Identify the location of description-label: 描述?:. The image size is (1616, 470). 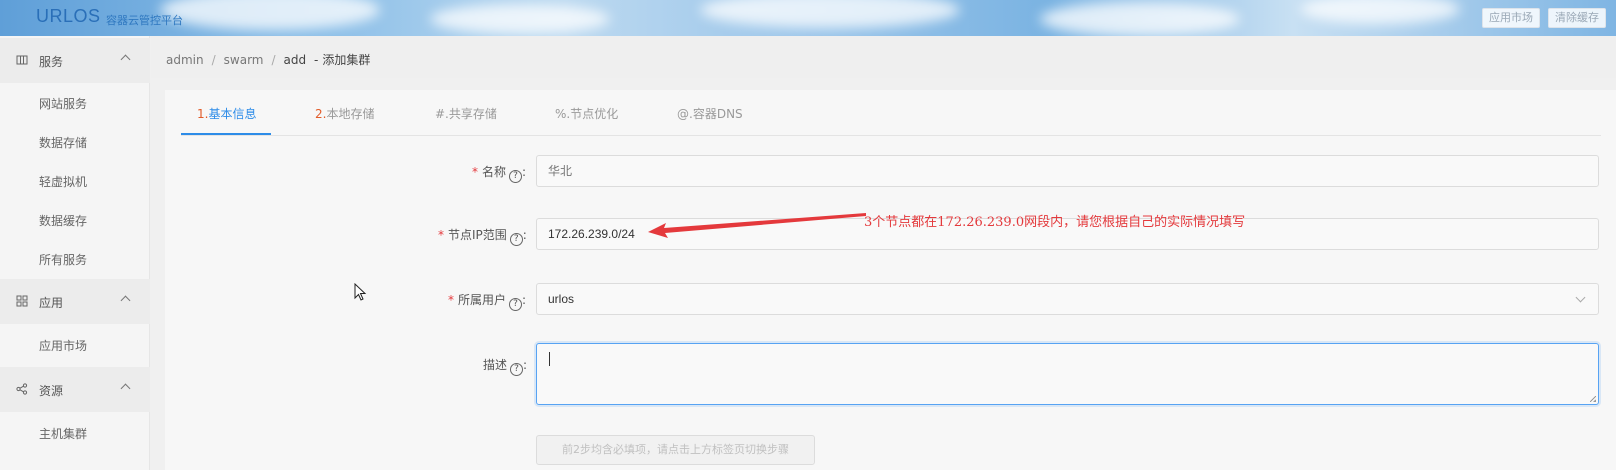
(505, 367).